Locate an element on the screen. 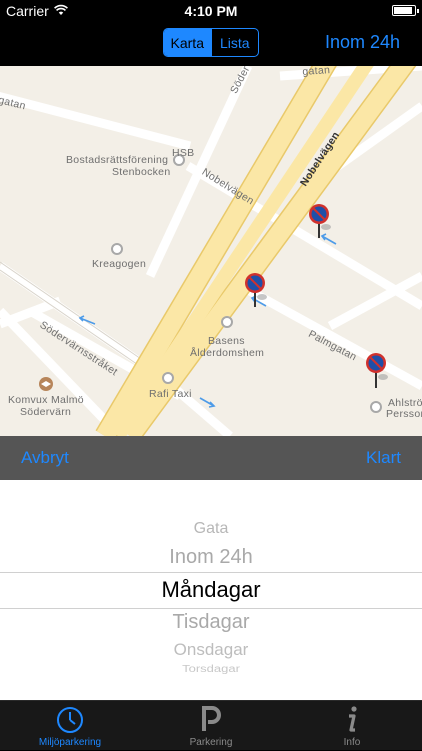  picker-toolbar: Avbryt Klart is located at coordinates (211, 458).